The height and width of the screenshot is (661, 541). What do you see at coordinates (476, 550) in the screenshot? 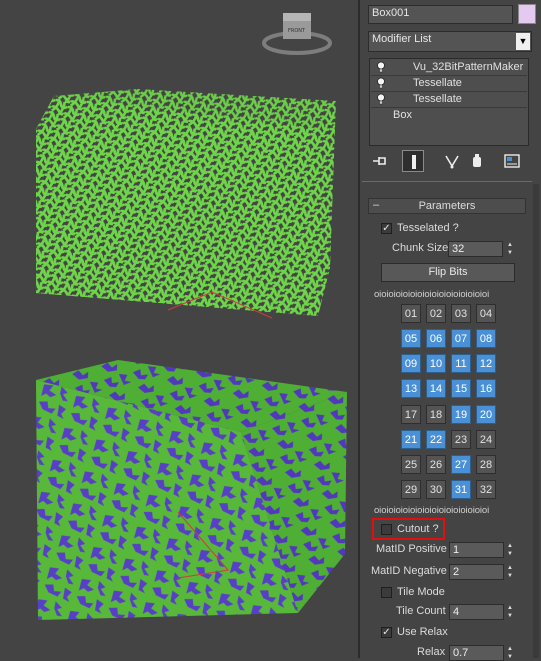
I see `matid-positive-spinner: 1` at bounding box center [476, 550].